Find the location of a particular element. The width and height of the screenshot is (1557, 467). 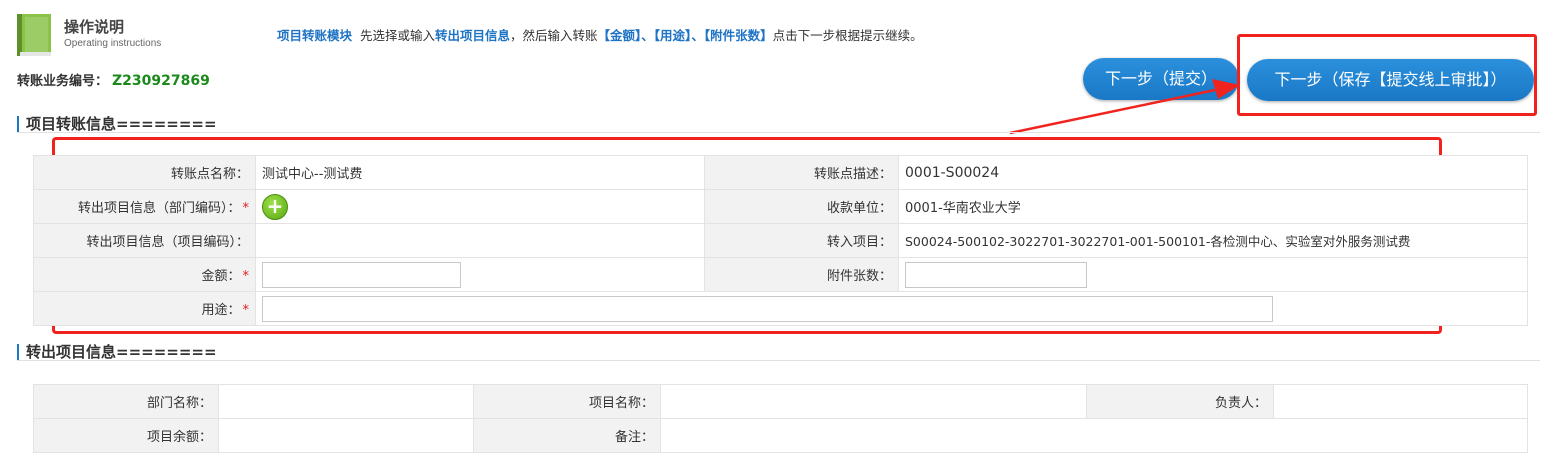

section-title-out-project-info: 转出项目信息======== is located at coordinates (117, 352).